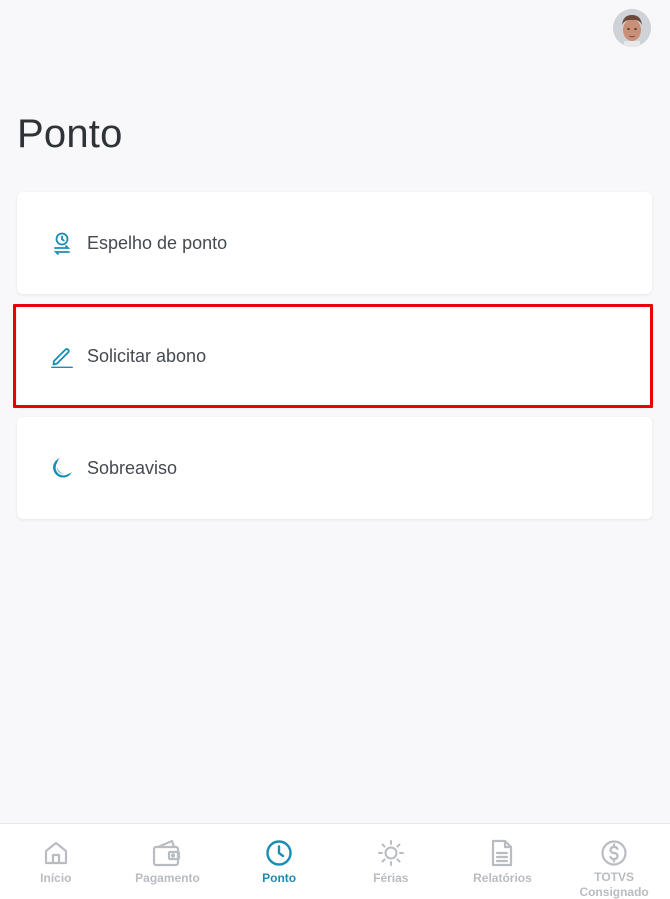  I want to click on menu-item-solicitar-abono: Solicitar abono, so click(334, 356).